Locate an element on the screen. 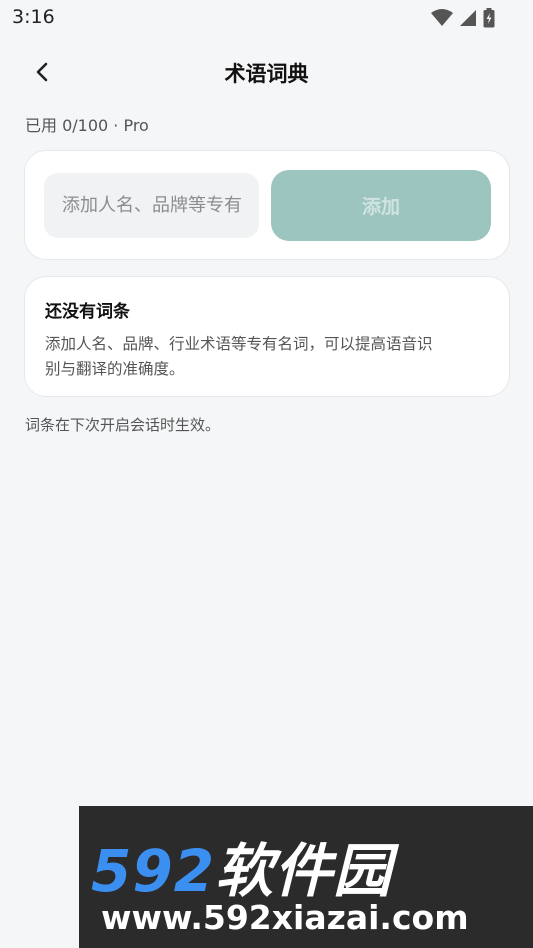 The image size is (533, 948). watermark-logo: 592软件园 is located at coordinates (241, 866).